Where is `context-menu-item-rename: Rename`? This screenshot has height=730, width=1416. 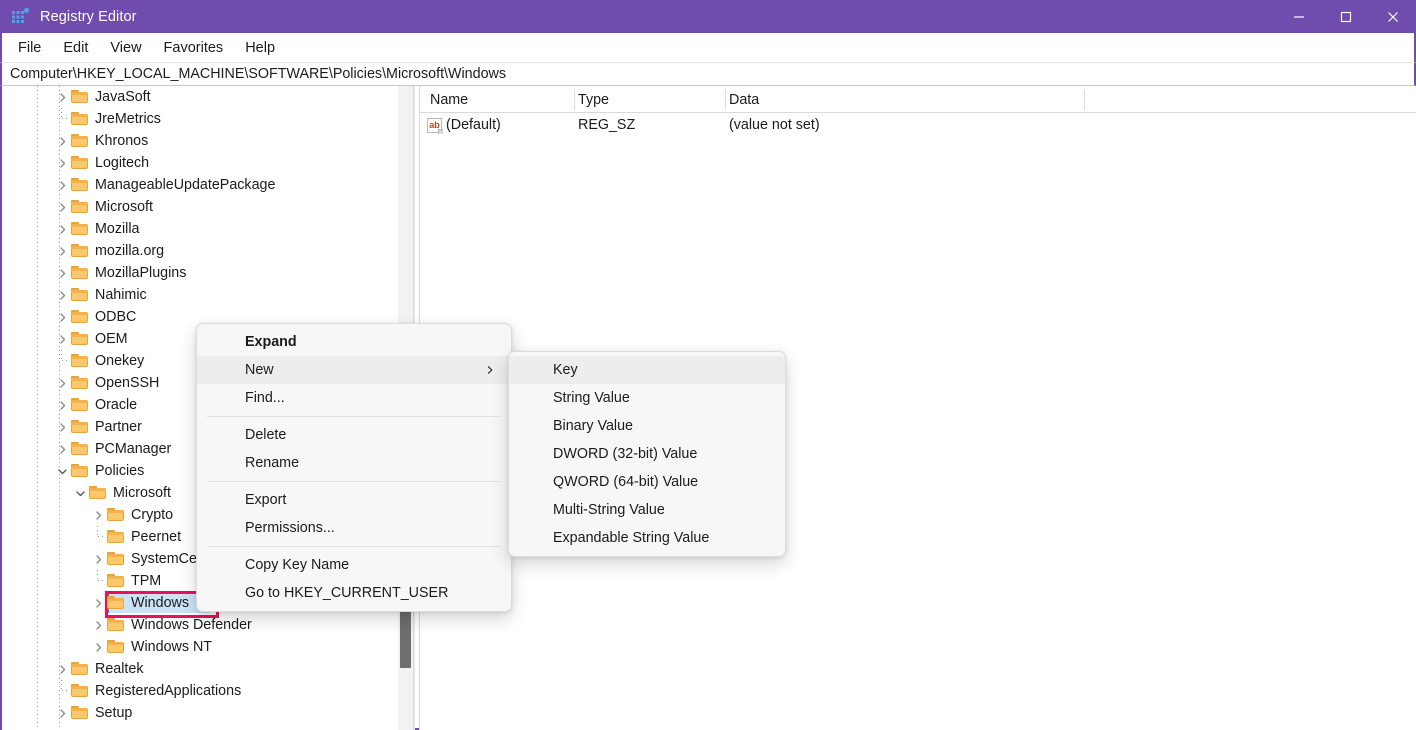
context-menu-item-rename: Rename is located at coordinates (354, 463).